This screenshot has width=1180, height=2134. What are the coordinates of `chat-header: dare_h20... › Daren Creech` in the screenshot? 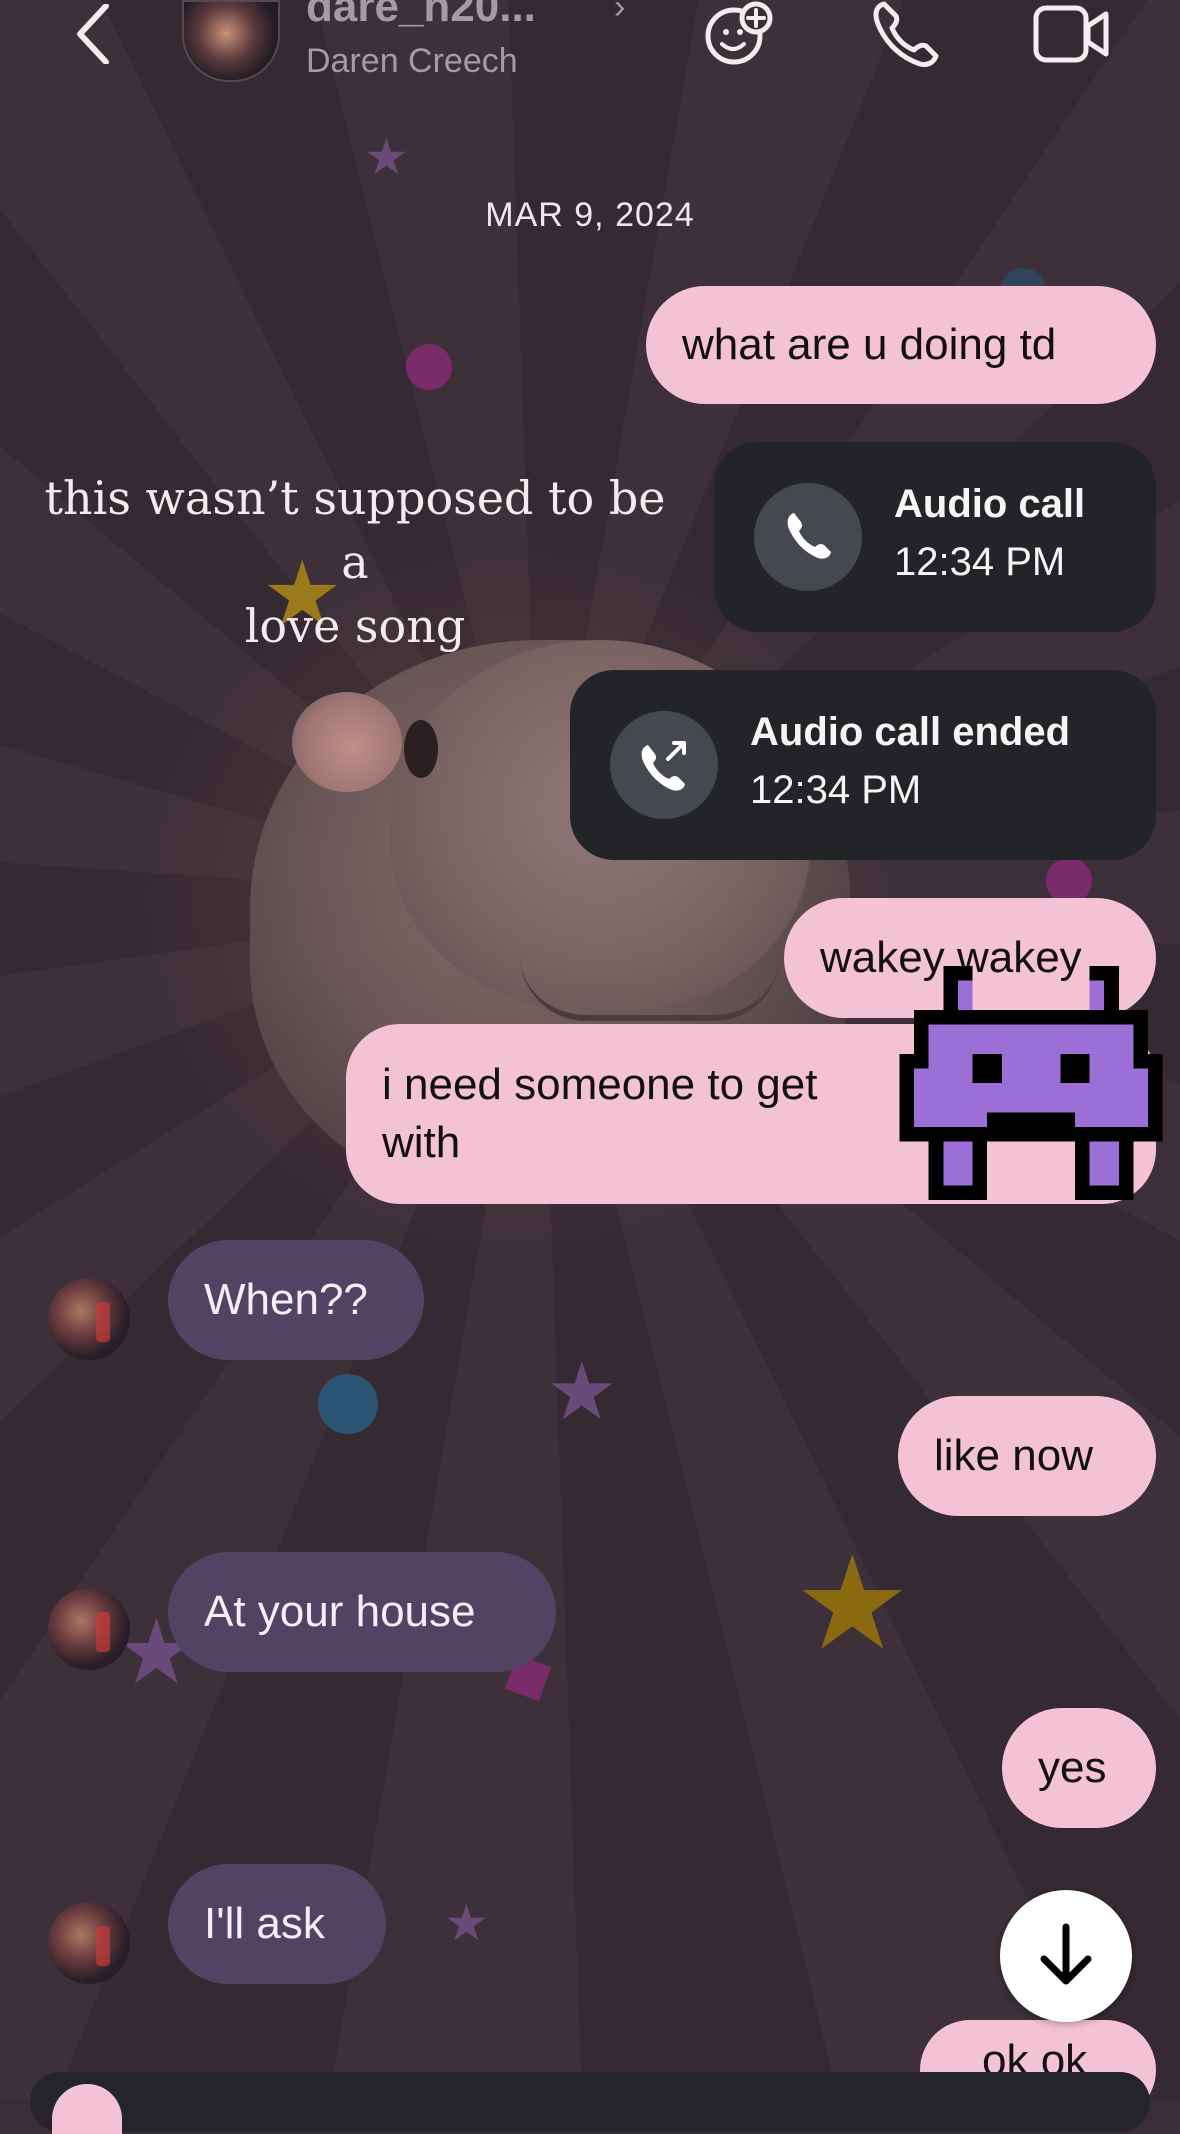 It's located at (590, 45).